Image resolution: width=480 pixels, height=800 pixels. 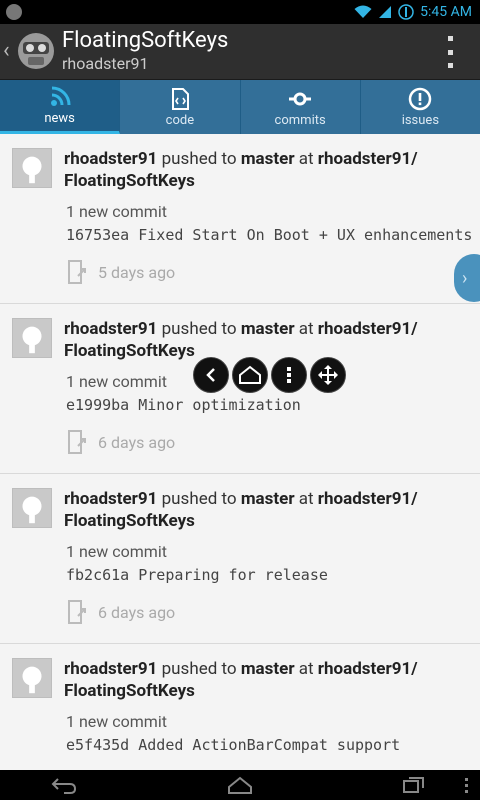 I want to click on battery-icon, so click(x=406, y=12).